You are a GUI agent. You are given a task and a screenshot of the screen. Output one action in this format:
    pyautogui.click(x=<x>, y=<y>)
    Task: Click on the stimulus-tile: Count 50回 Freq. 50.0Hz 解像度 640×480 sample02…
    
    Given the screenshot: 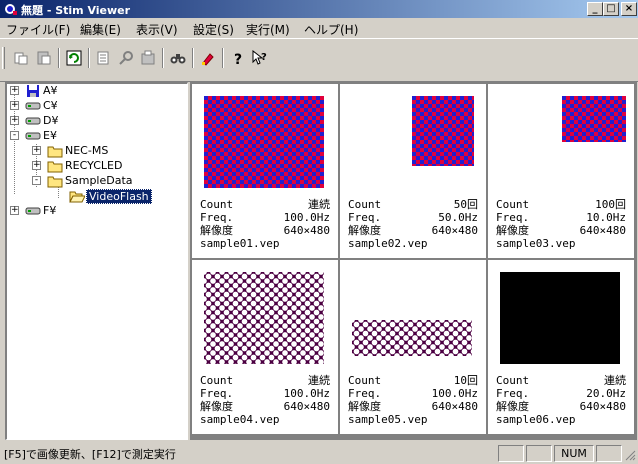 What is the action you would take?
    pyautogui.click(x=413, y=171)
    